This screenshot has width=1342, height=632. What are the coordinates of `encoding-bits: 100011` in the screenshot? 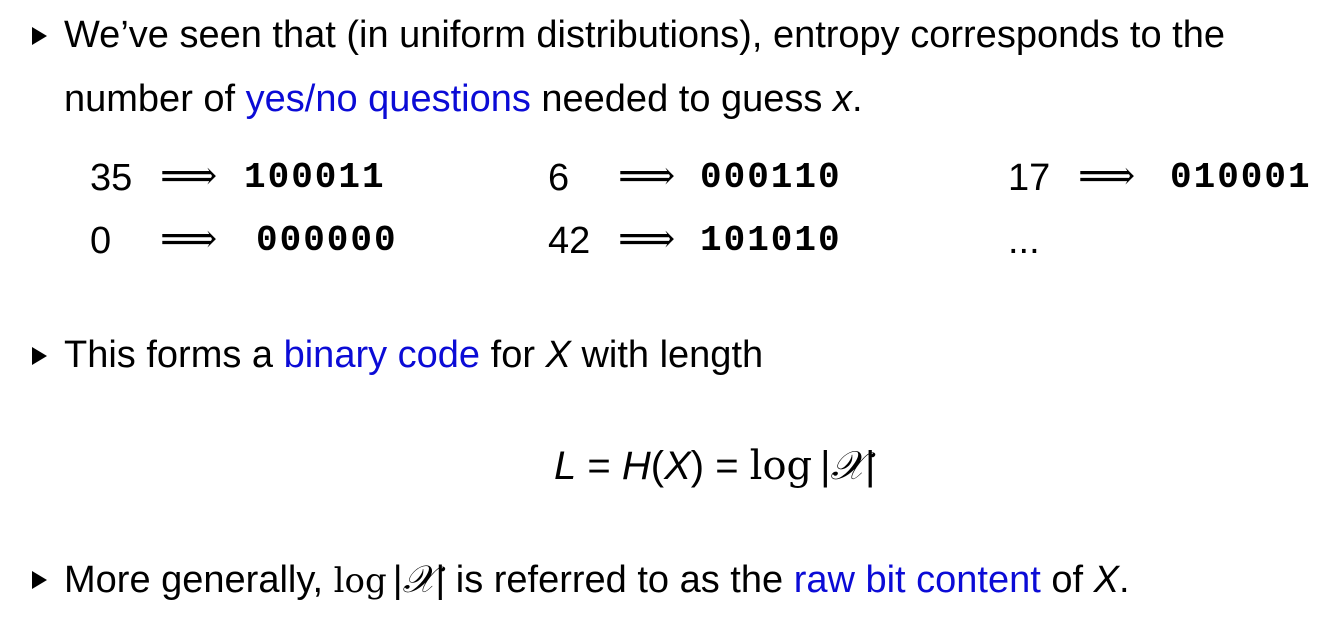 It's located at (315, 177).